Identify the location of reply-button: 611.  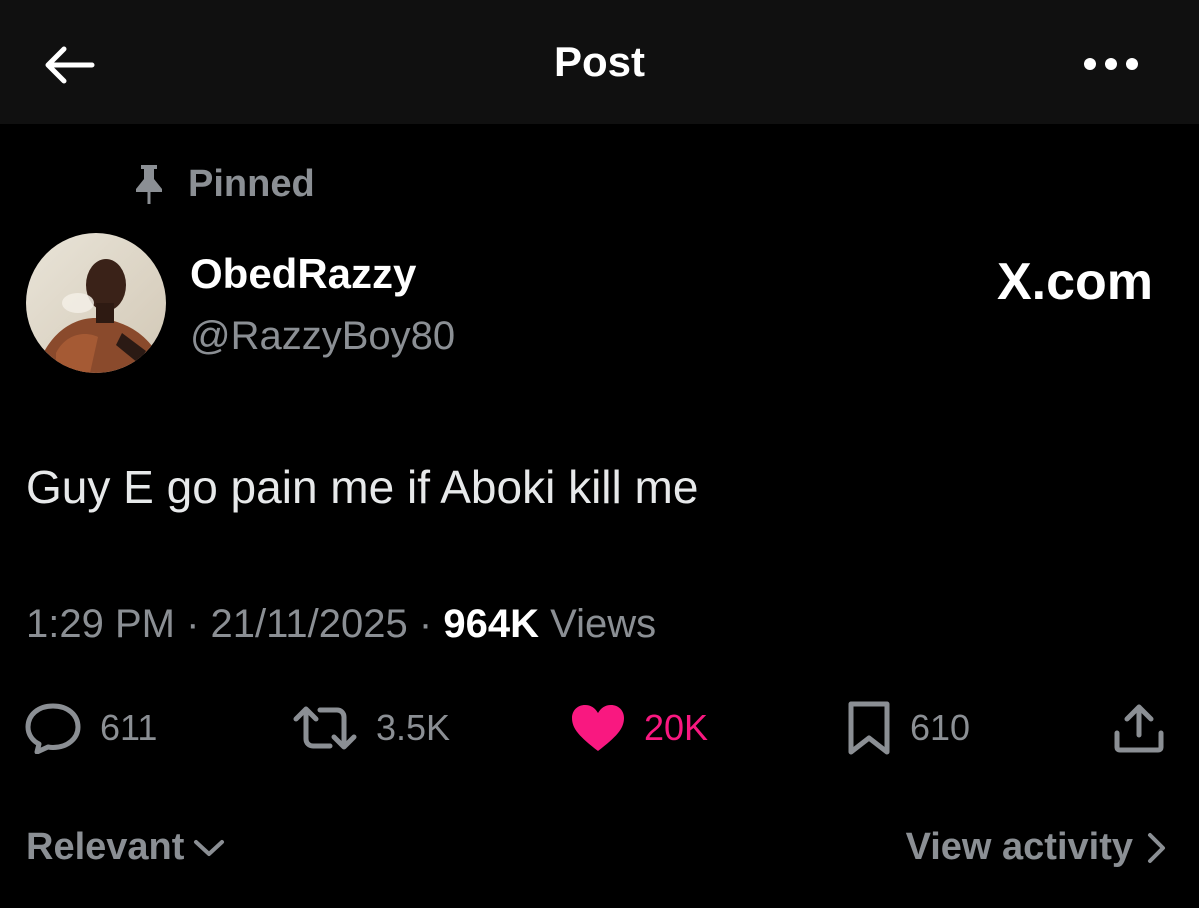
(90, 728).